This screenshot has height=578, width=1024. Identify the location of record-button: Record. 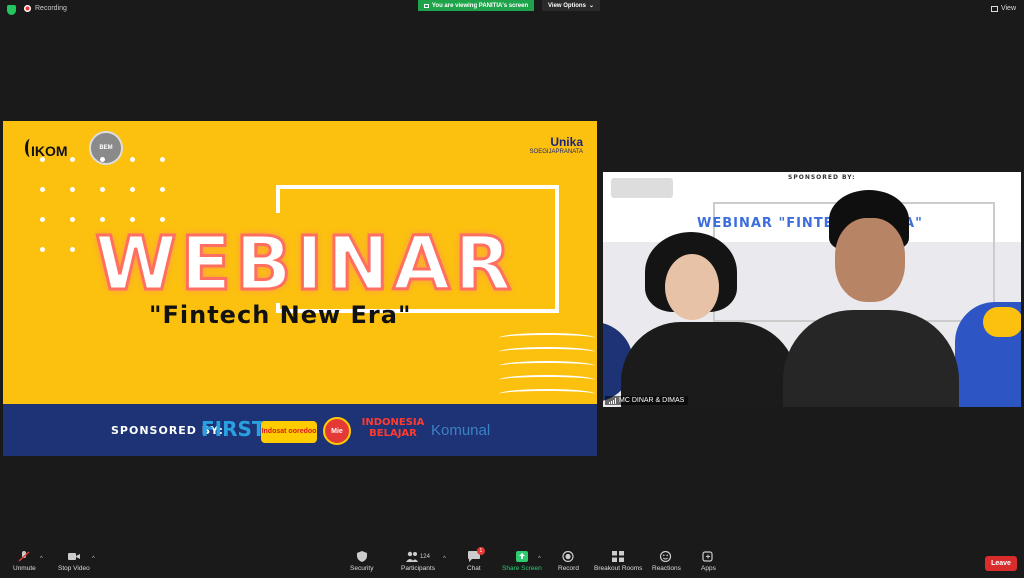
(568, 561).